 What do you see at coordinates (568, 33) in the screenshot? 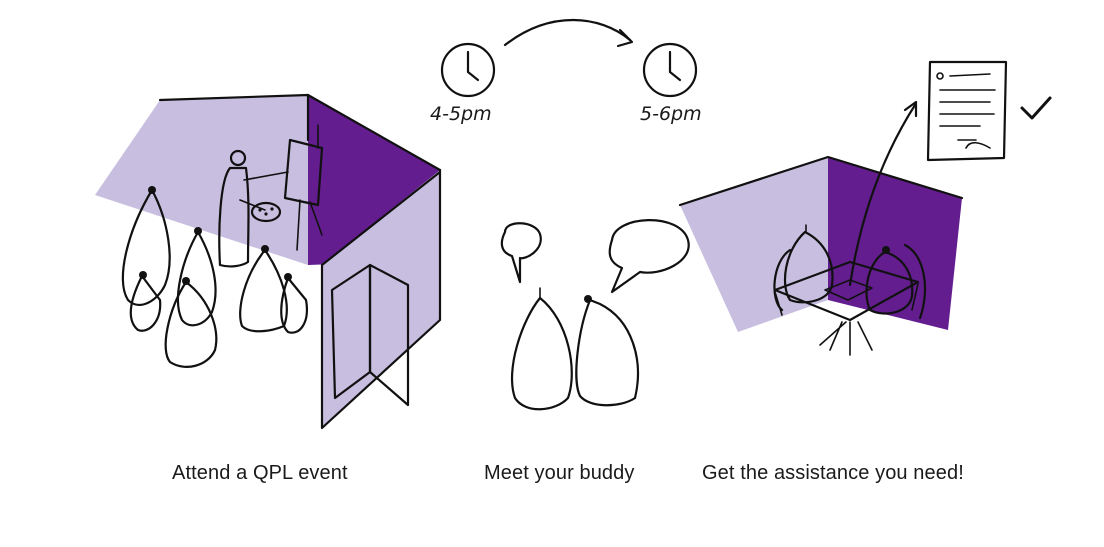
I see `time-arrow` at bounding box center [568, 33].